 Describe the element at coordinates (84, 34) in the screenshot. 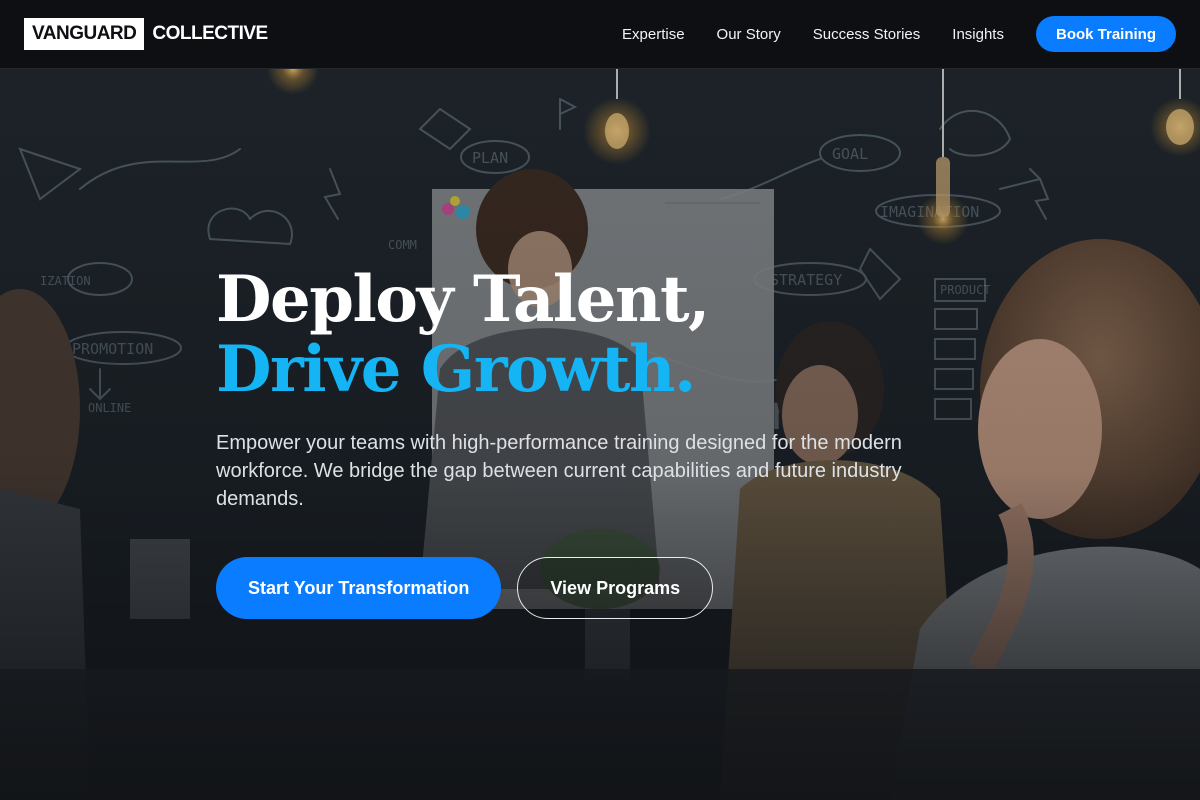

I see `logo-box: VANGUARD` at that location.